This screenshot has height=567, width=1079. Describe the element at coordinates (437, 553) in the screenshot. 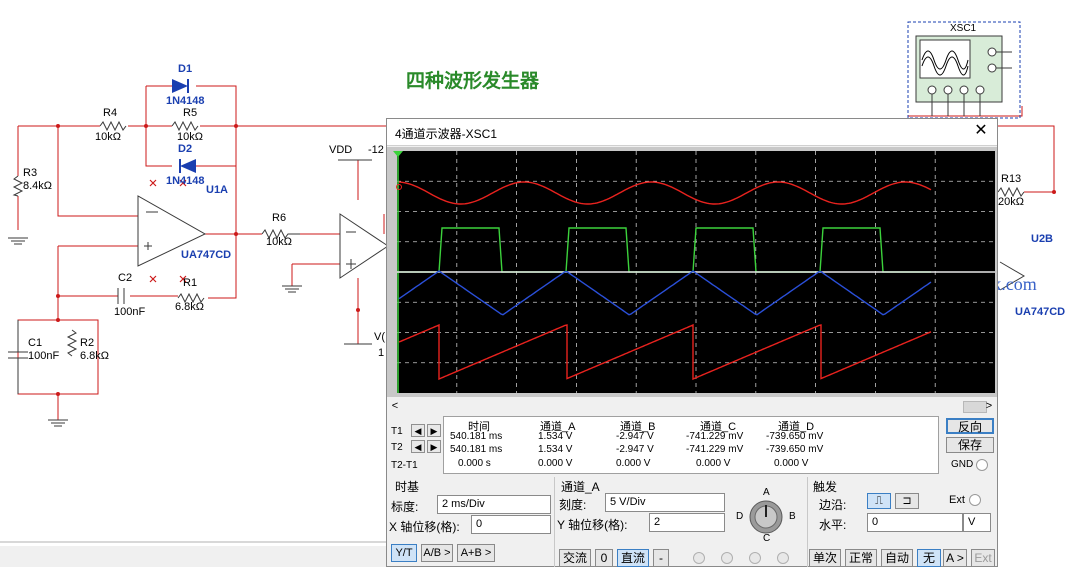

I see `ab-mode-button: A/B >` at that location.